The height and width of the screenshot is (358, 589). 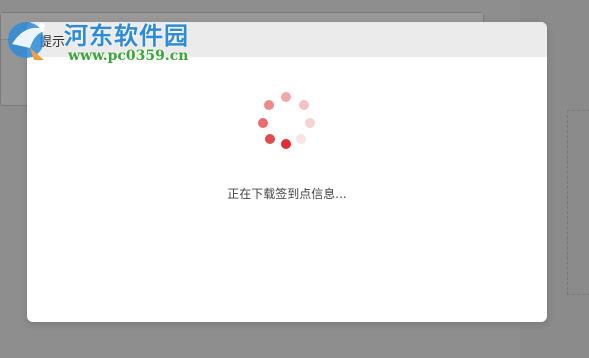 What do you see at coordinates (578, 202) in the screenshot?
I see `background-dashed-area` at bounding box center [578, 202].